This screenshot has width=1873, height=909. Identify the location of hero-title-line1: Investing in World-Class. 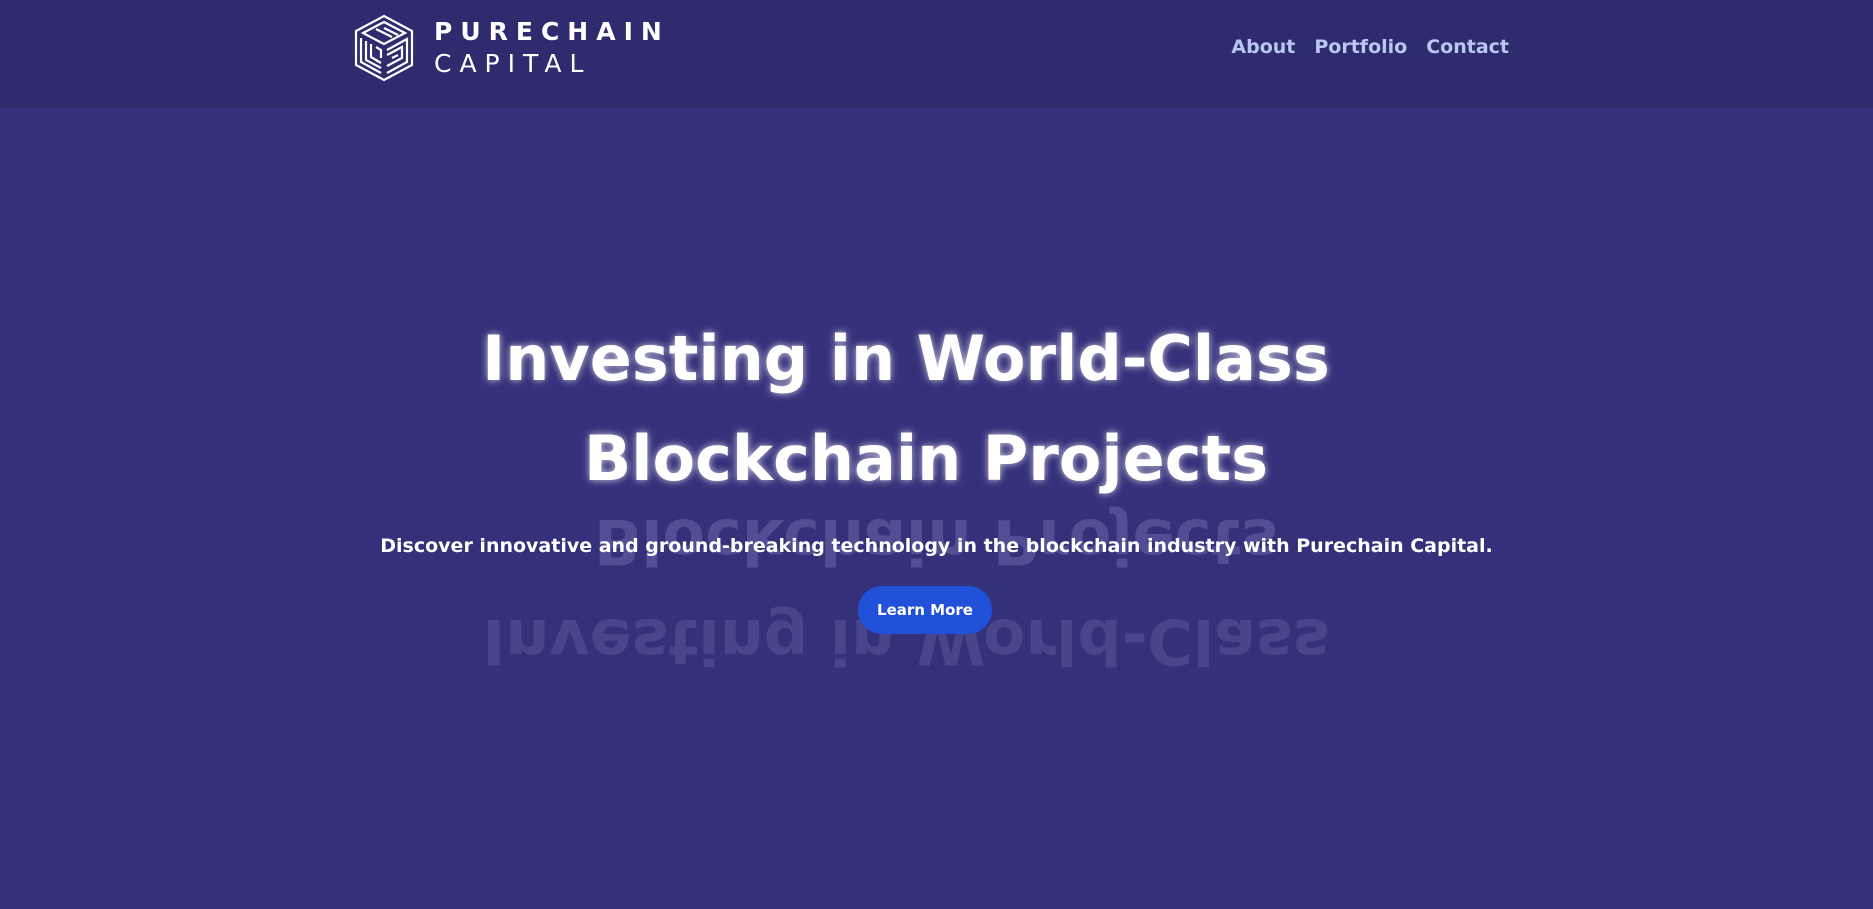
(906, 358).